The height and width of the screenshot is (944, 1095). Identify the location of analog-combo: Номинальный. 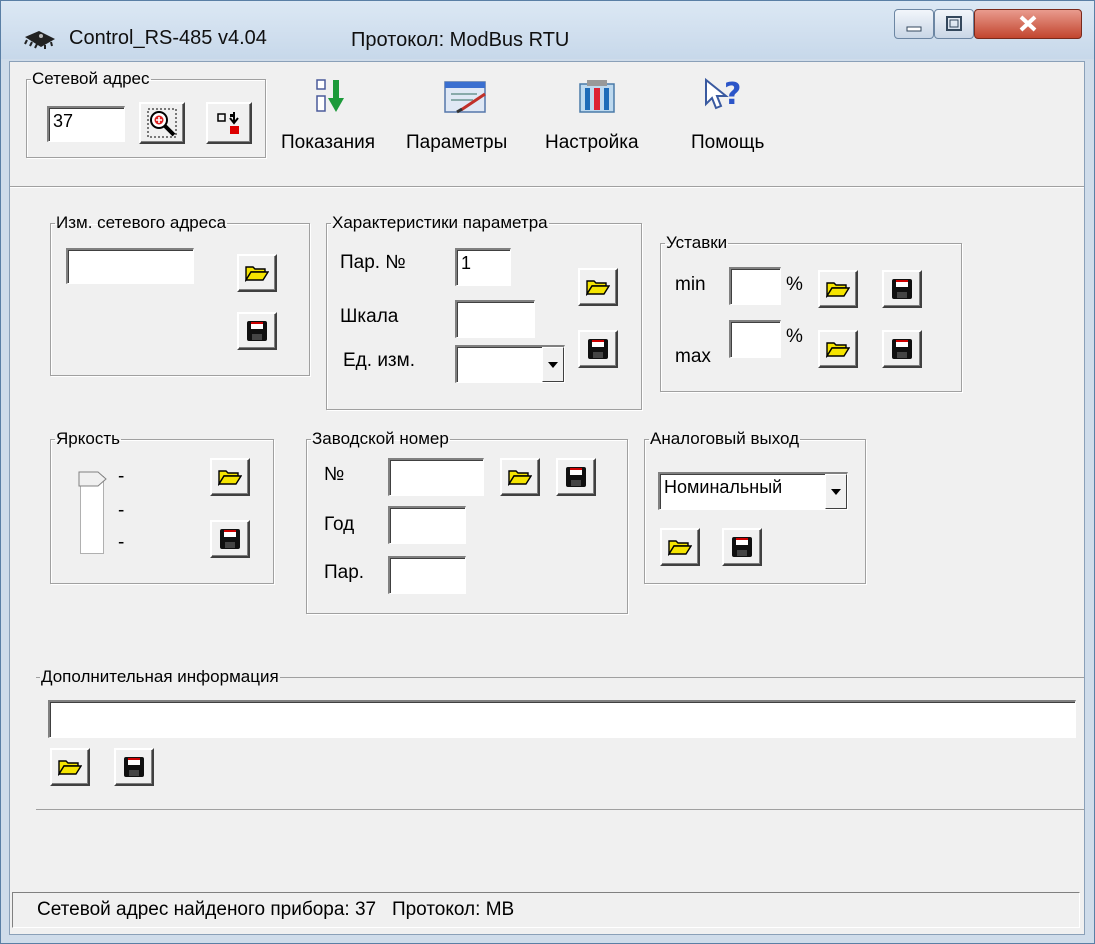
(753, 491).